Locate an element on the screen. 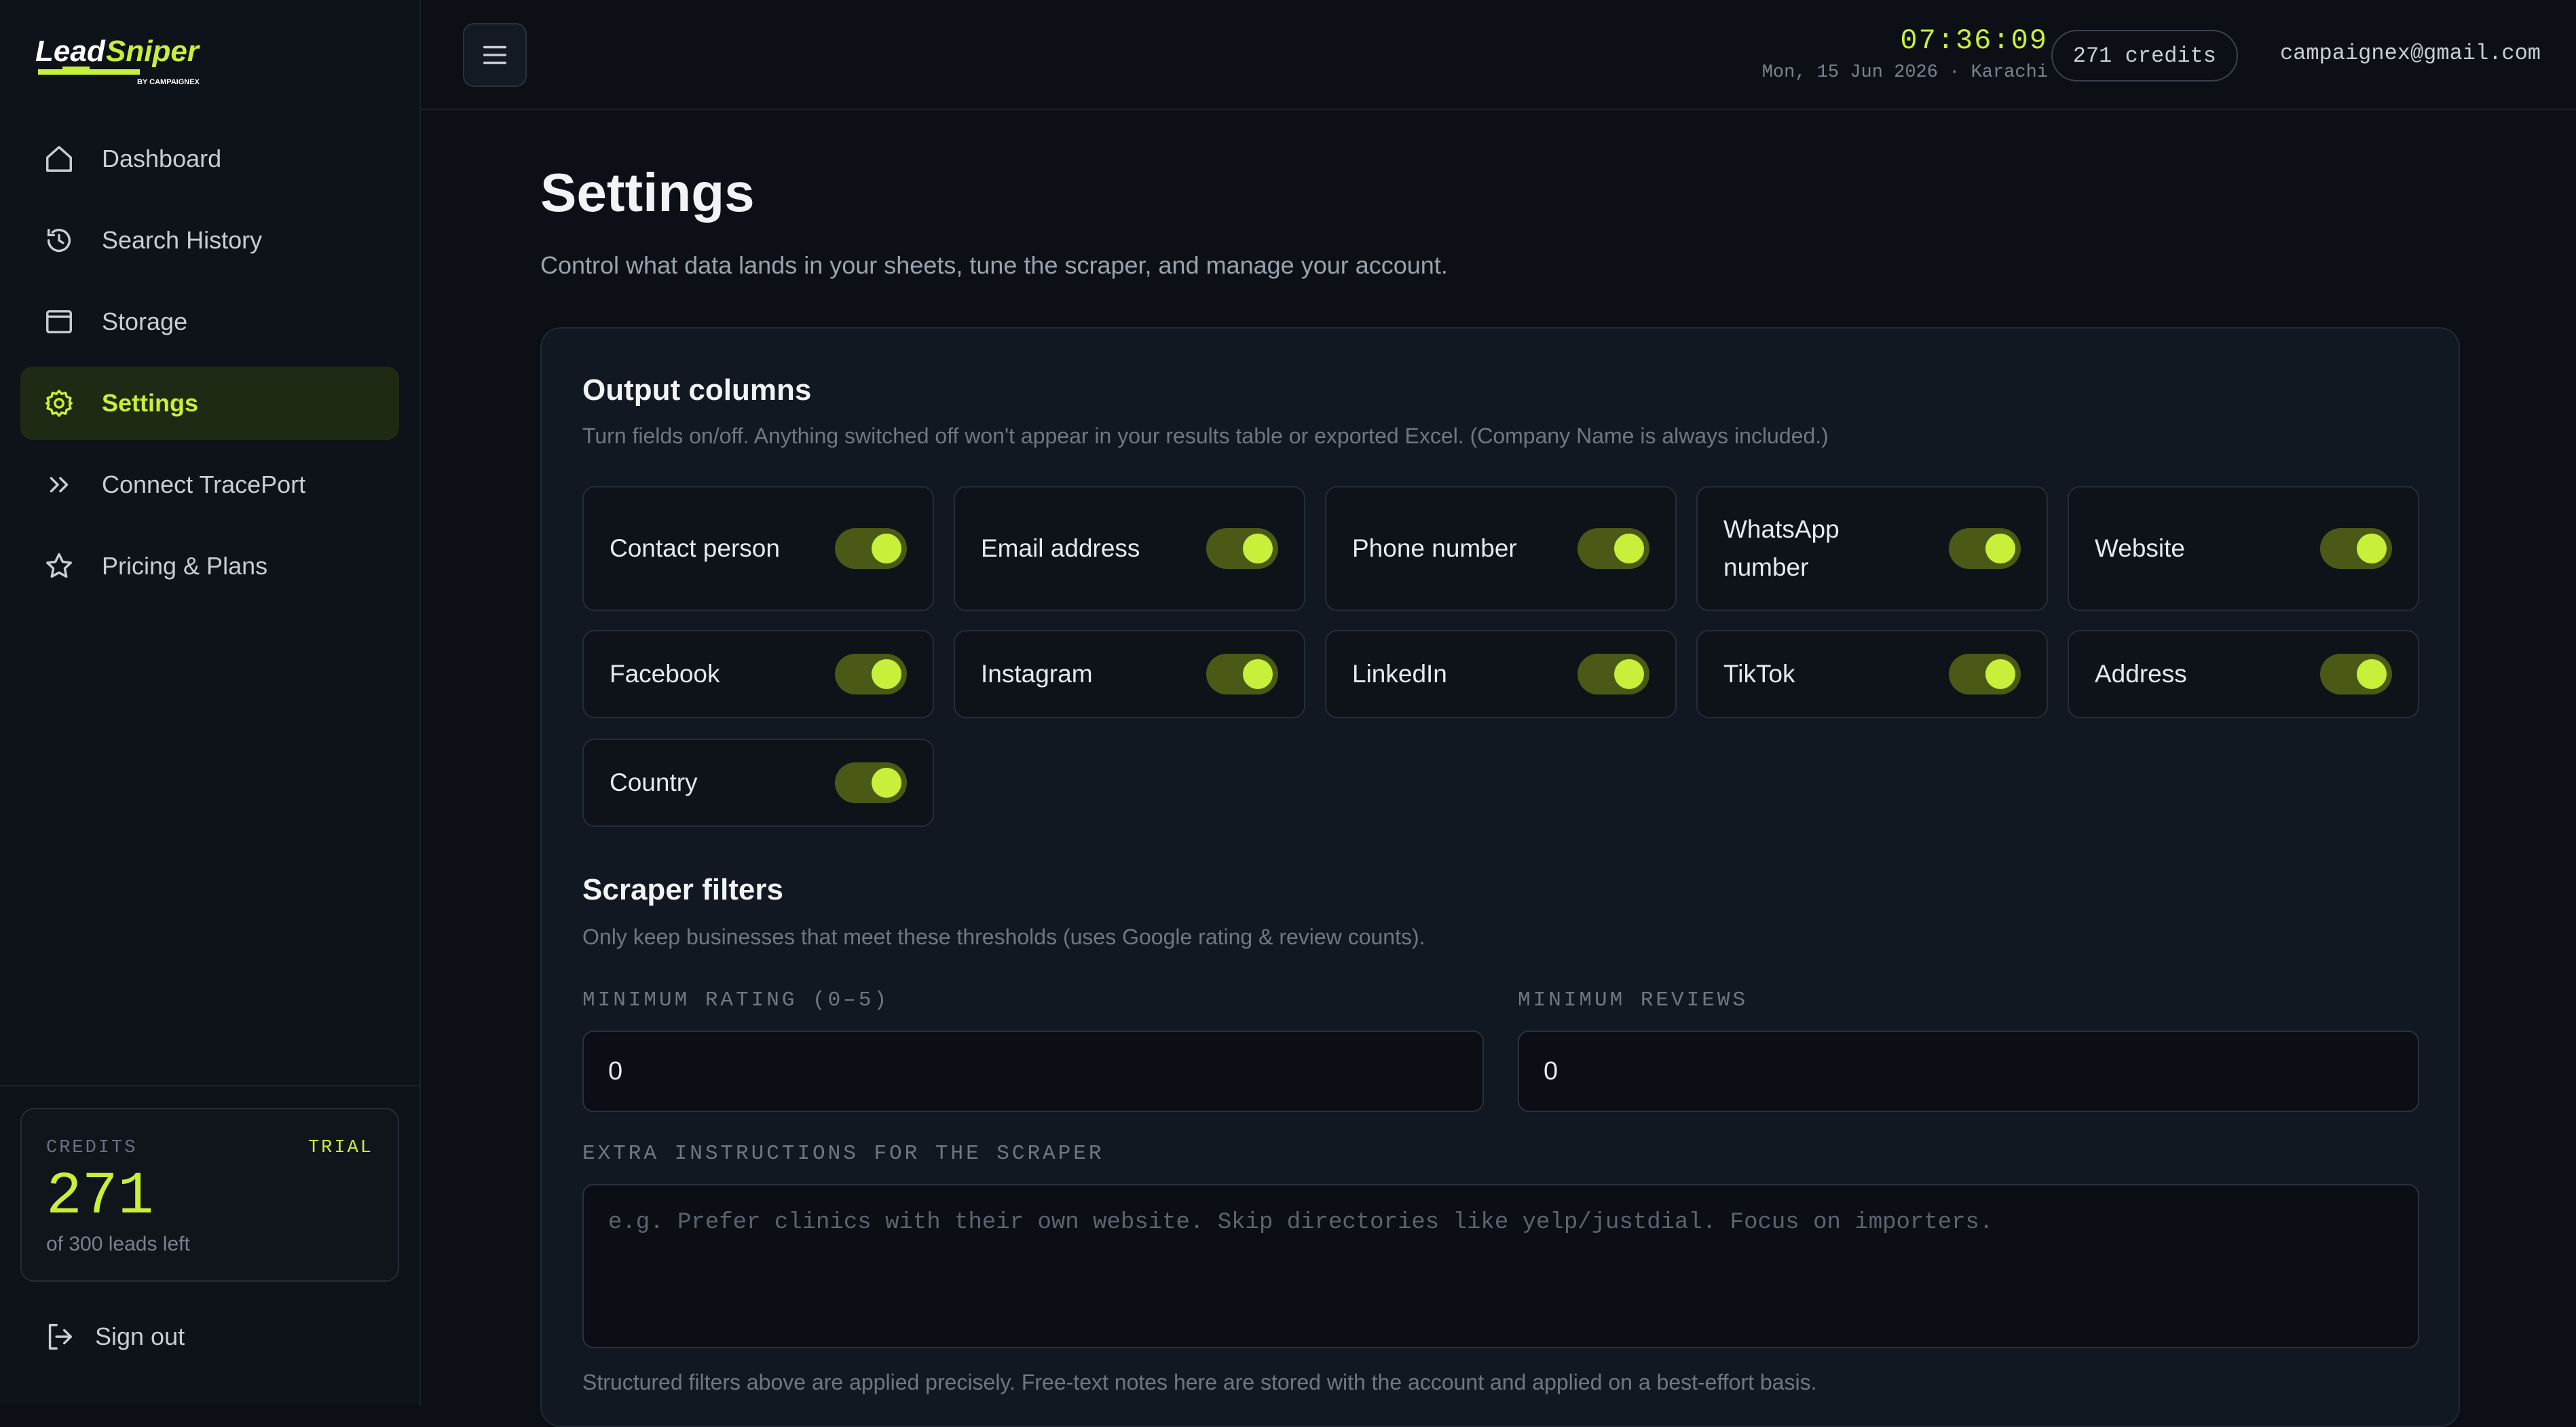 This screenshot has height=1427, width=2576. column-label: Phone number is located at coordinates (1435, 548).